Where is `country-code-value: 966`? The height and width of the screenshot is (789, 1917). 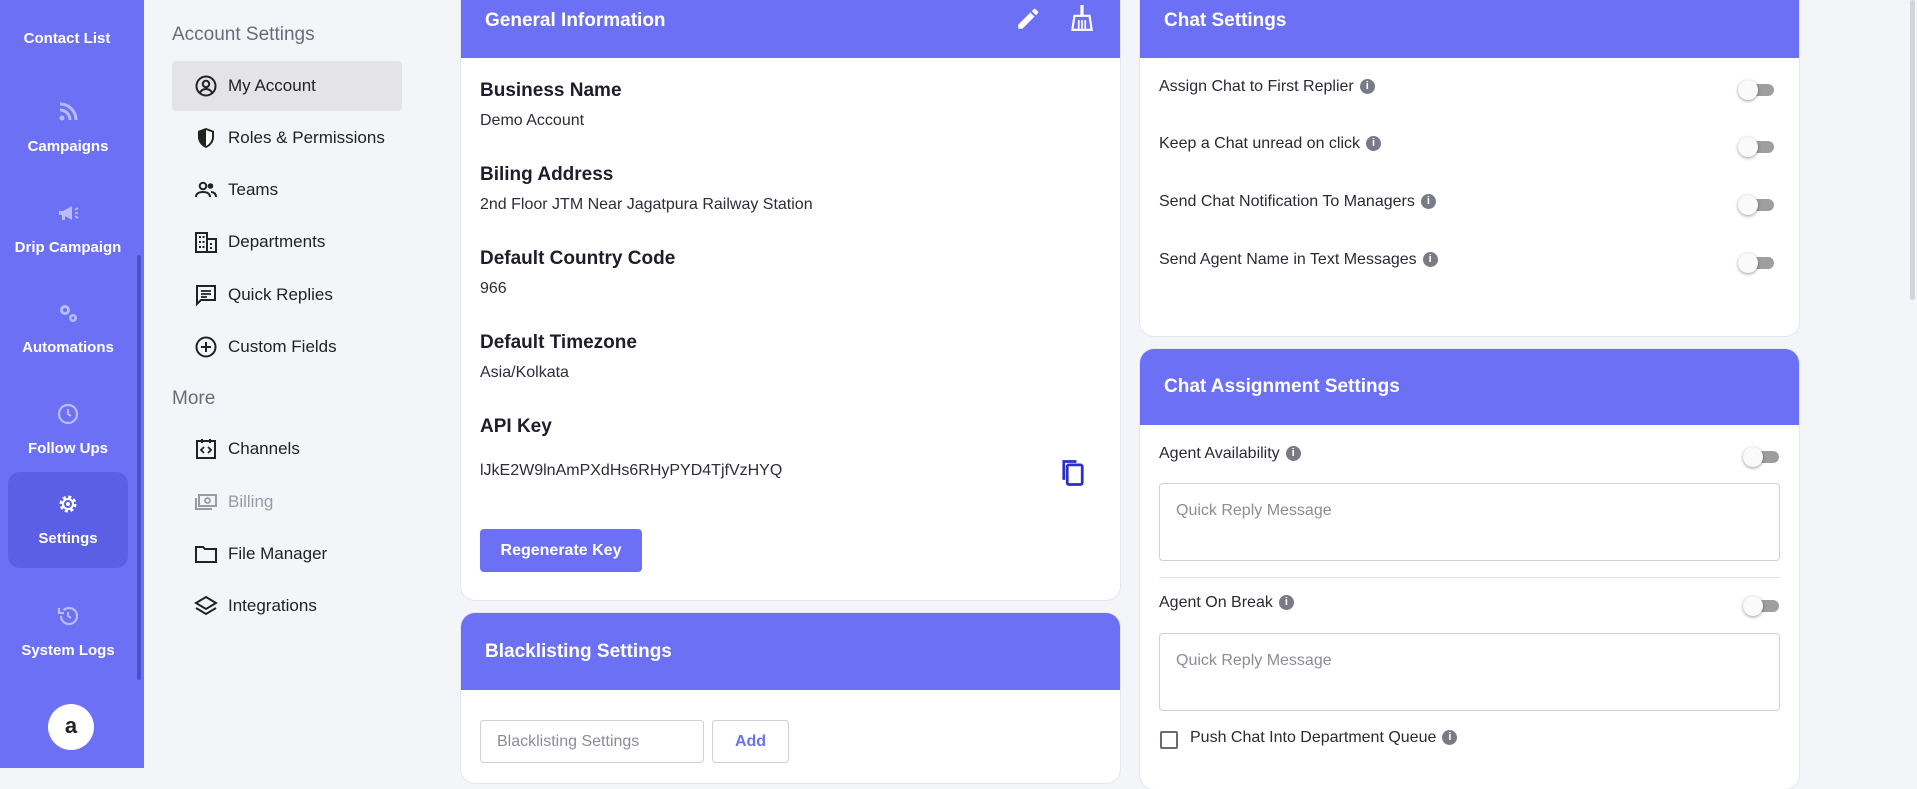 country-code-value: 966 is located at coordinates (493, 288).